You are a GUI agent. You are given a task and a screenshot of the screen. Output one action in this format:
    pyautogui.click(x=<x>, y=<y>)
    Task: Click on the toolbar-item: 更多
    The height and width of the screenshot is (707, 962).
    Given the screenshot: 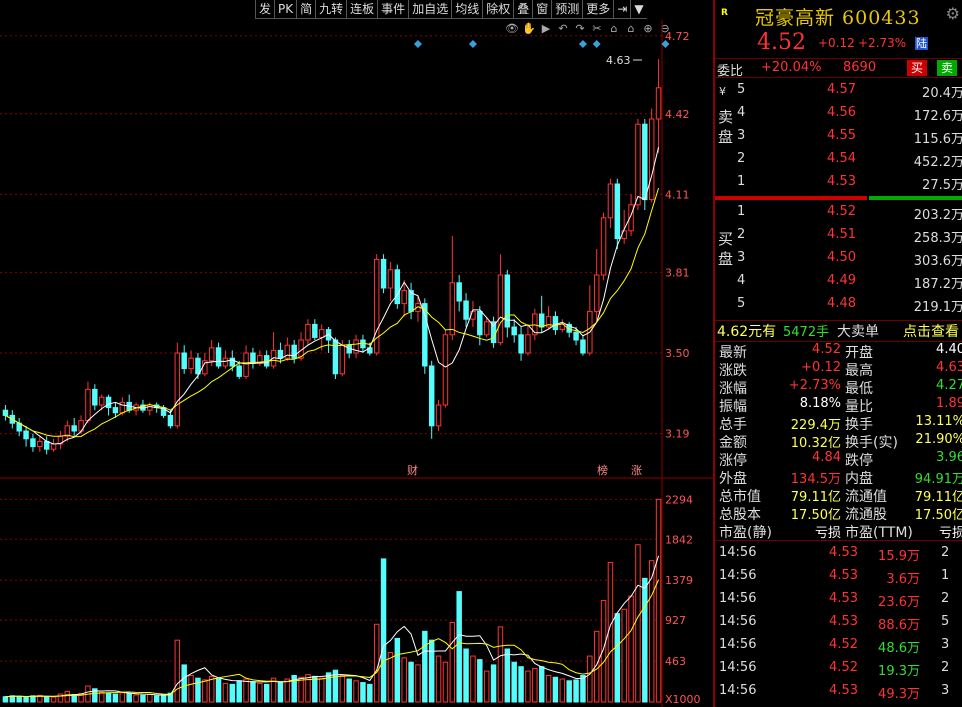 What is the action you would take?
    pyautogui.click(x=598, y=9)
    